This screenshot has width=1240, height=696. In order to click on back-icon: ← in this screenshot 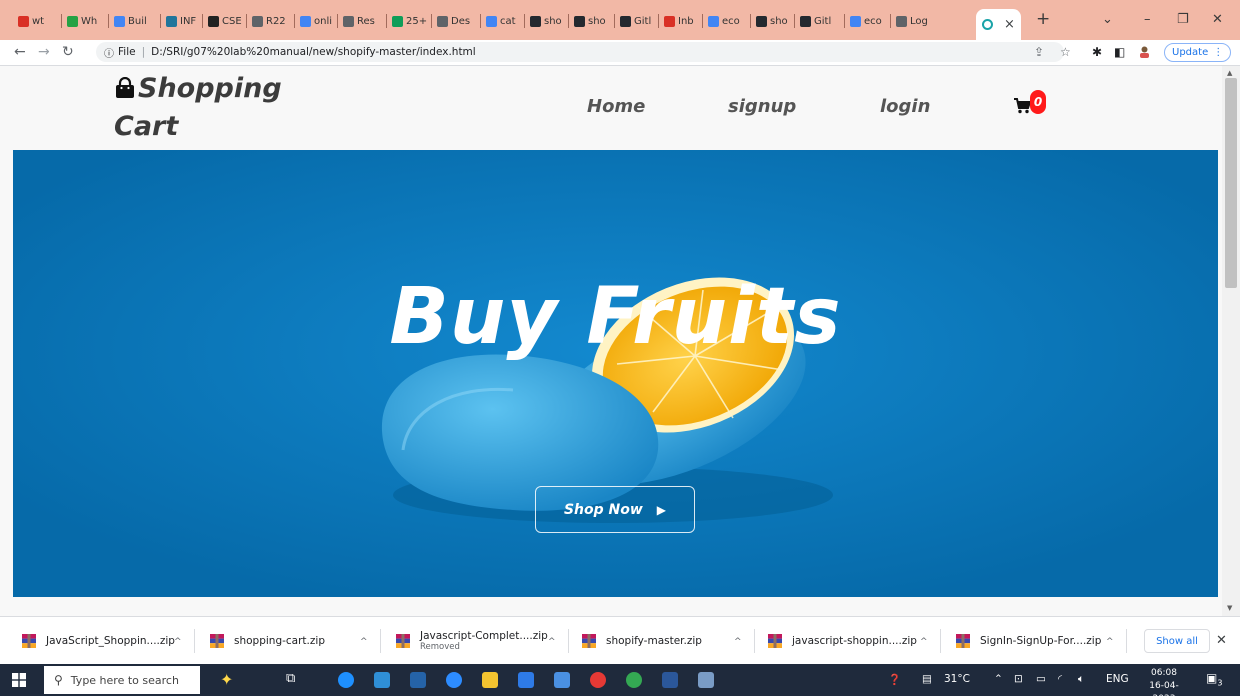, I will do `click(20, 52)`.